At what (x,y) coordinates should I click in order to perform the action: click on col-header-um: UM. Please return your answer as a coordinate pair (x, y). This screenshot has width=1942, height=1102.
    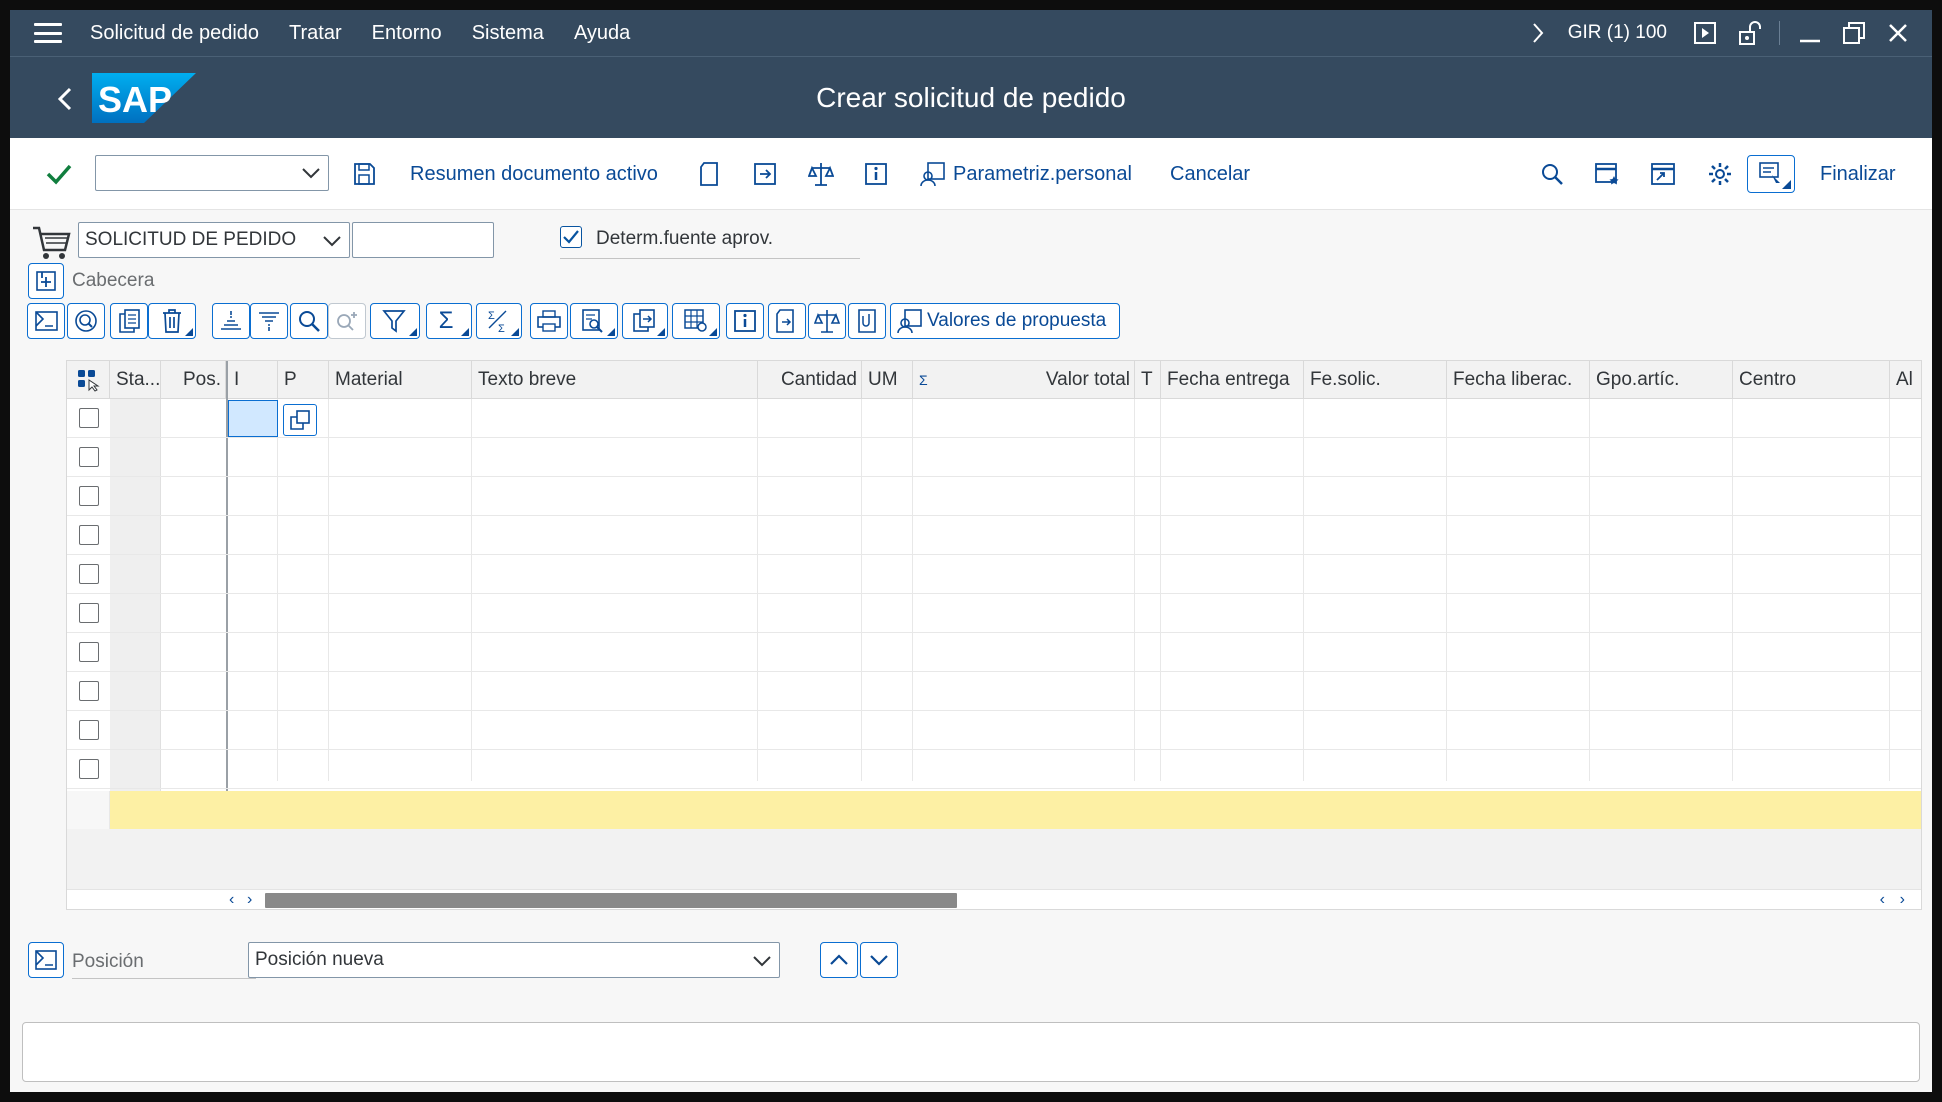
    Looking at the image, I should click on (887, 380).